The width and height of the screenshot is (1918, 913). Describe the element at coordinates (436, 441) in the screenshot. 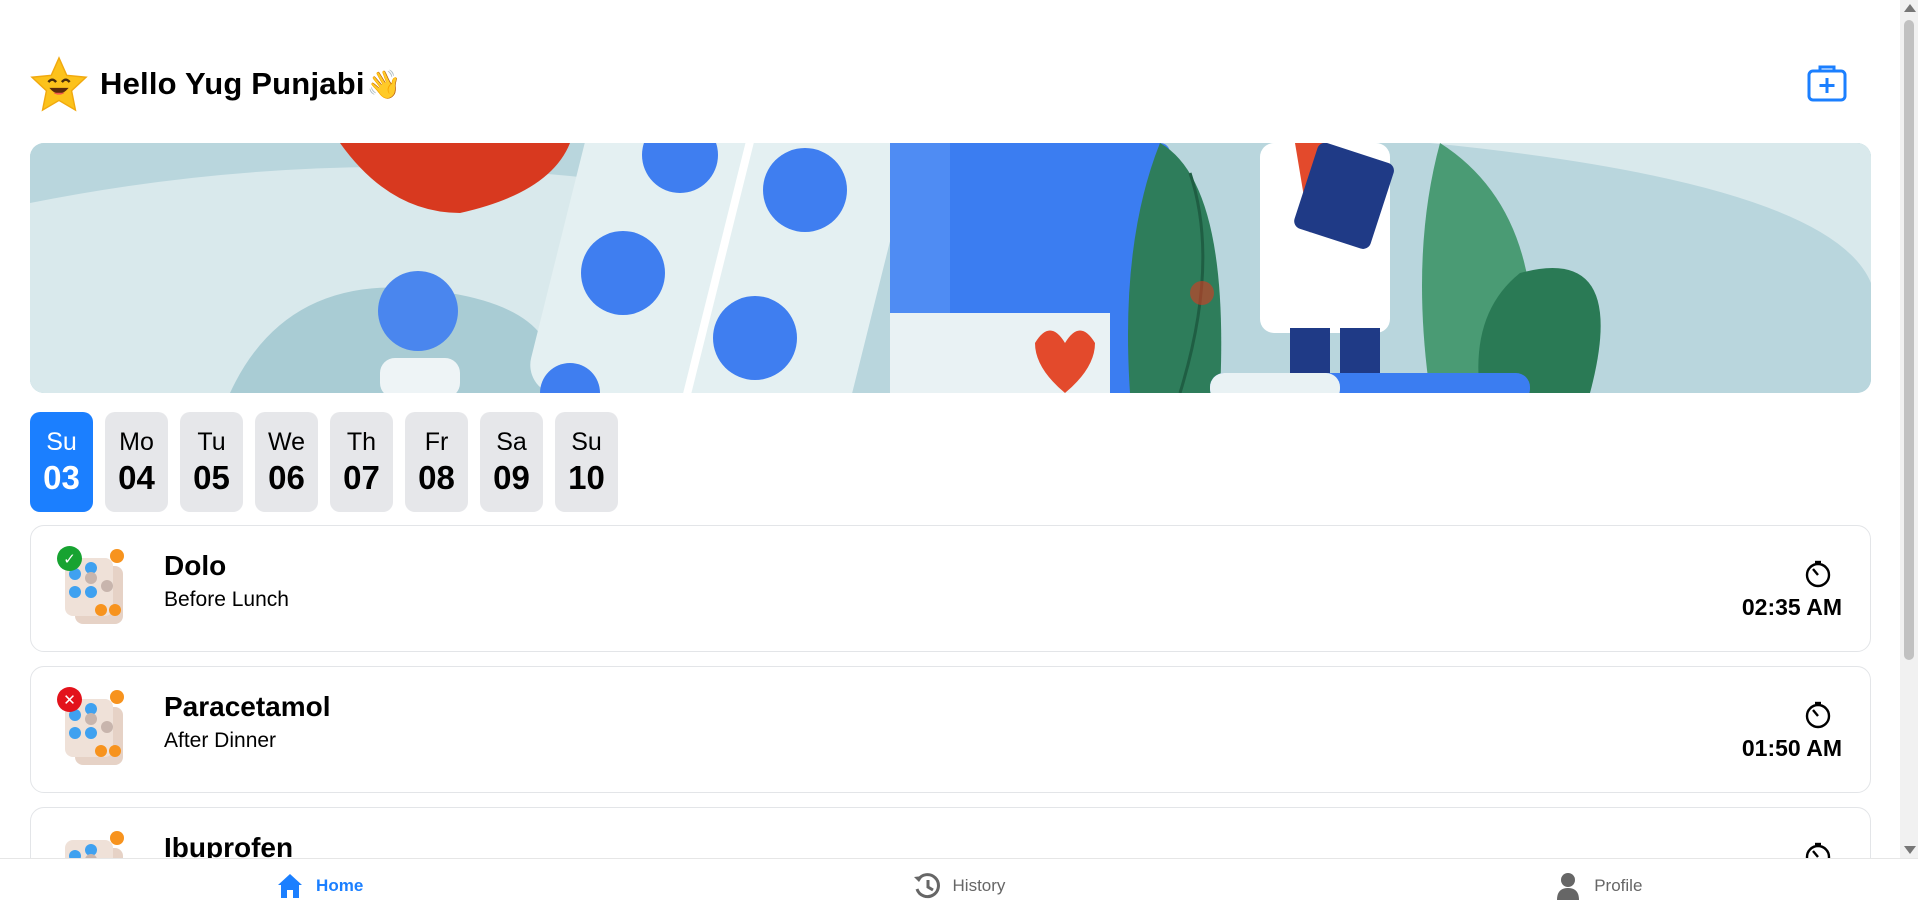

I see `day-name: Fr` at that location.